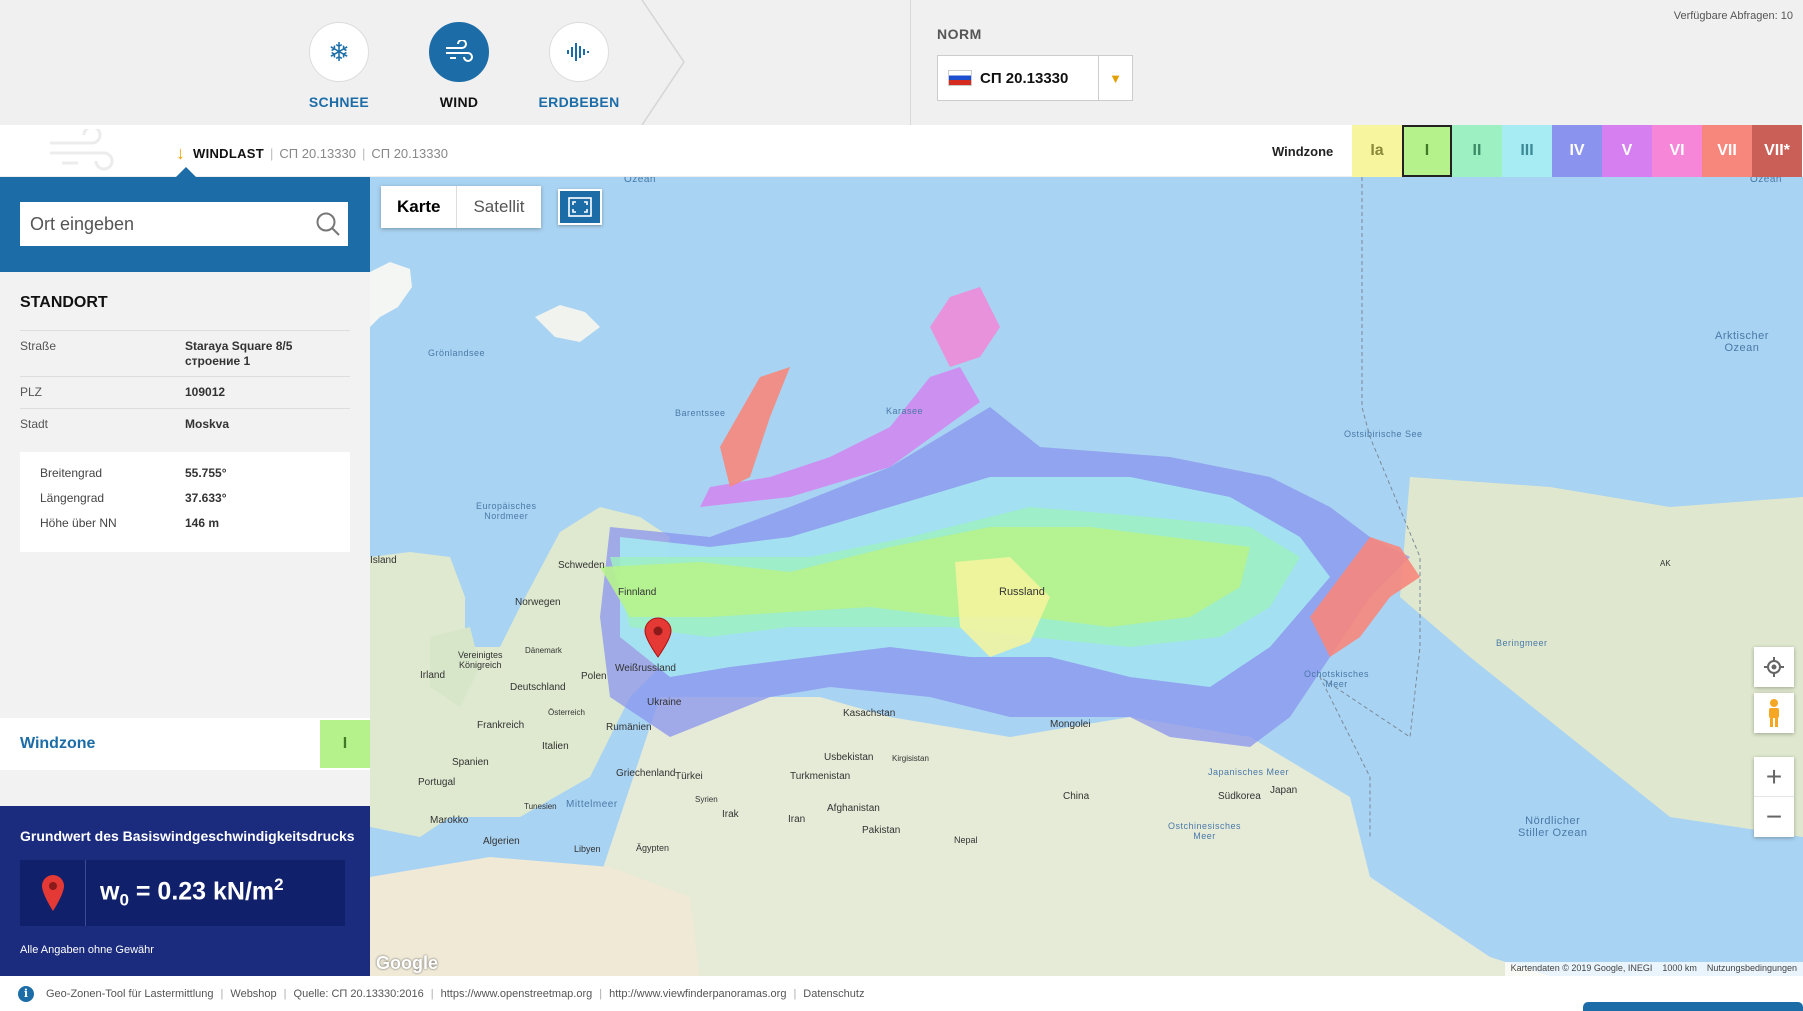  What do you see at coordinates (433, 675) in the screenshot?
I see `map-label-irland: Irland` at bounding box center [433, 675].